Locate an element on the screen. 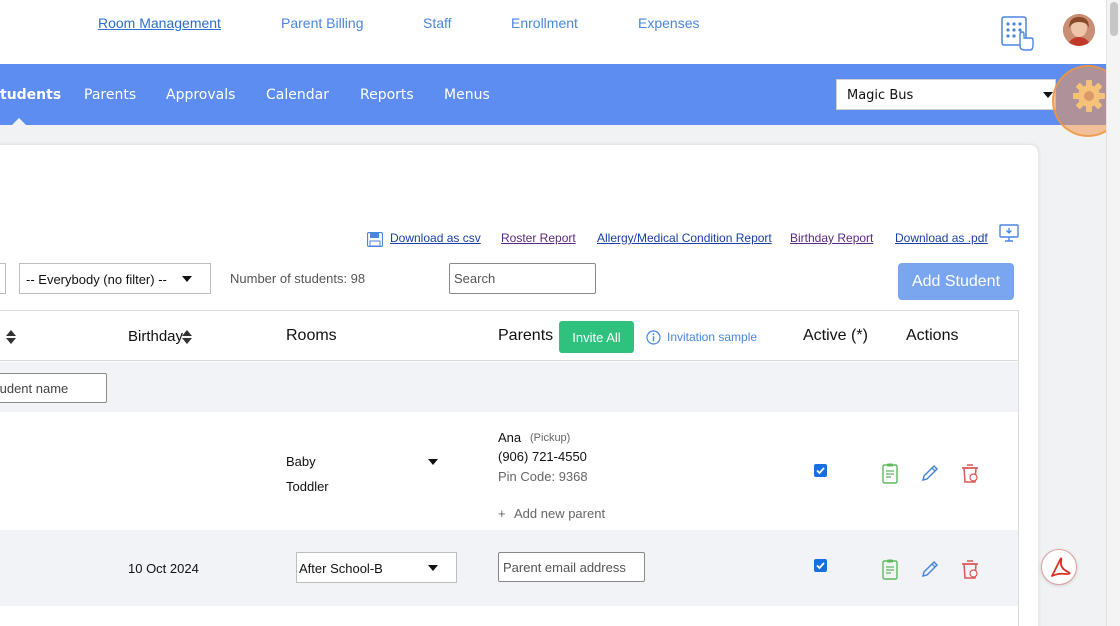 Image resolution: width=1120 pixels, height=626 pixels. plus-icon: + is located at coordinates (502, 513).